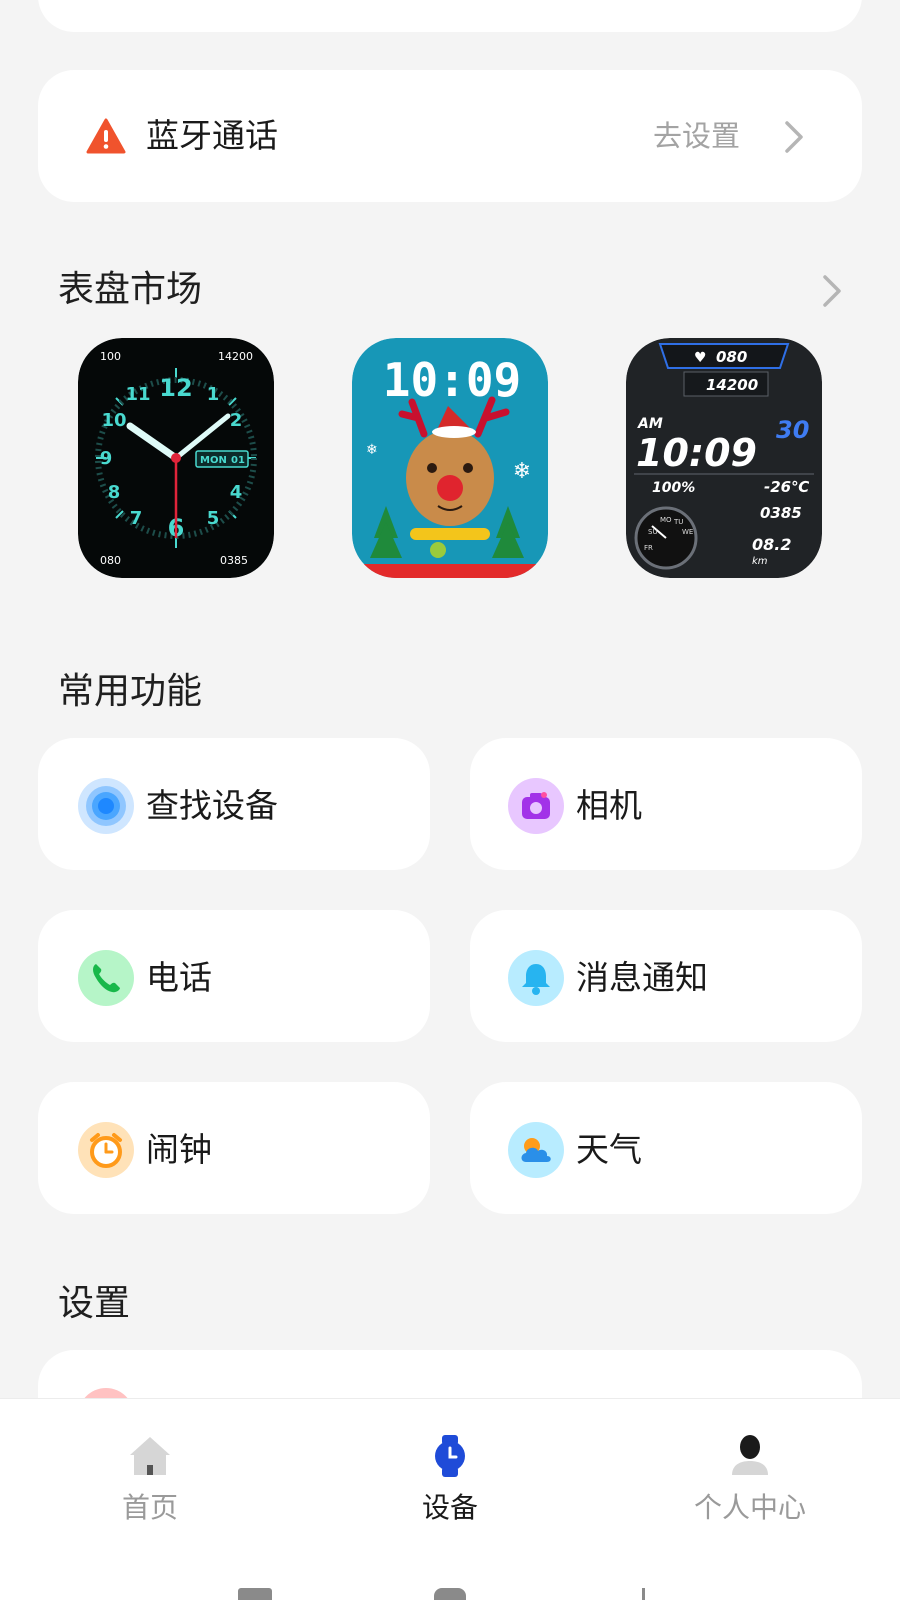 The image size is (900, 1601). I want to click on face3-heart: 080, so click(731, 357).